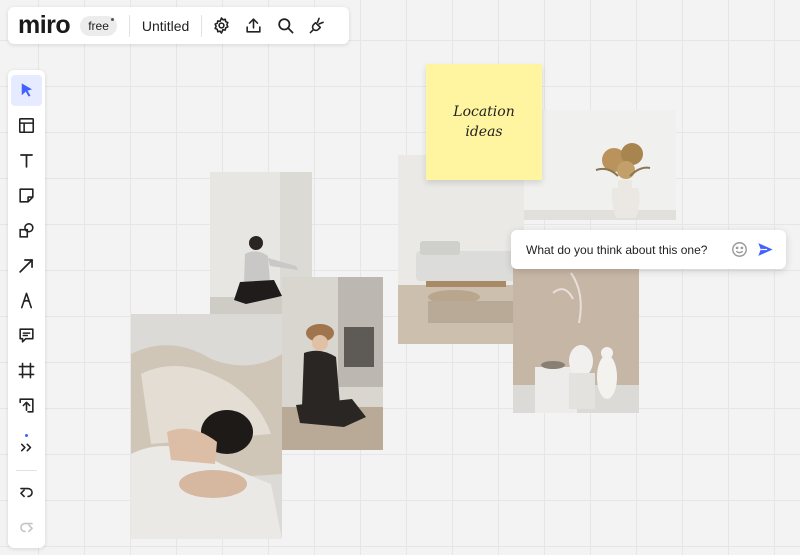 The image size is (800, 555). Describe the element at coordinates (332, 363) in the screenshot. I see `woman-hat-photo` at that location.